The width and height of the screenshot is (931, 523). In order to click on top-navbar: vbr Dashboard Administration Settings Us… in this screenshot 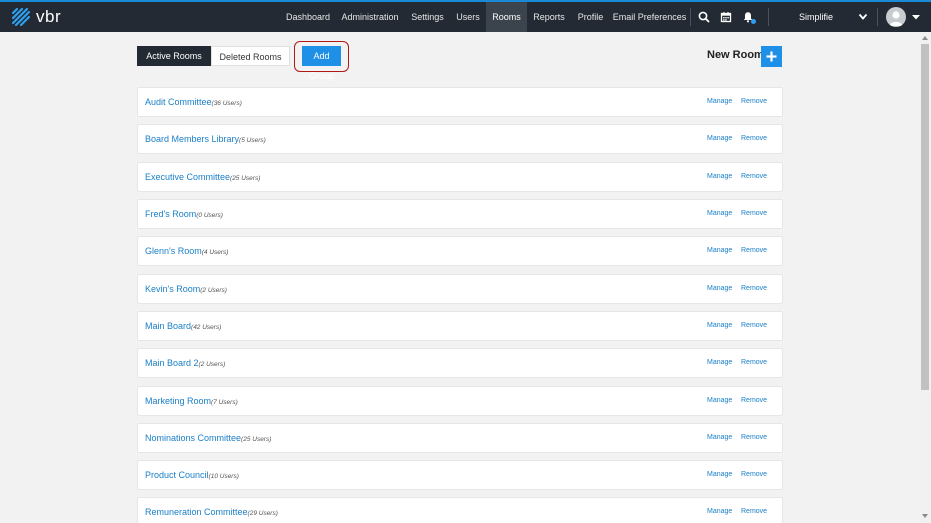, I will do `click(465, 17)`.